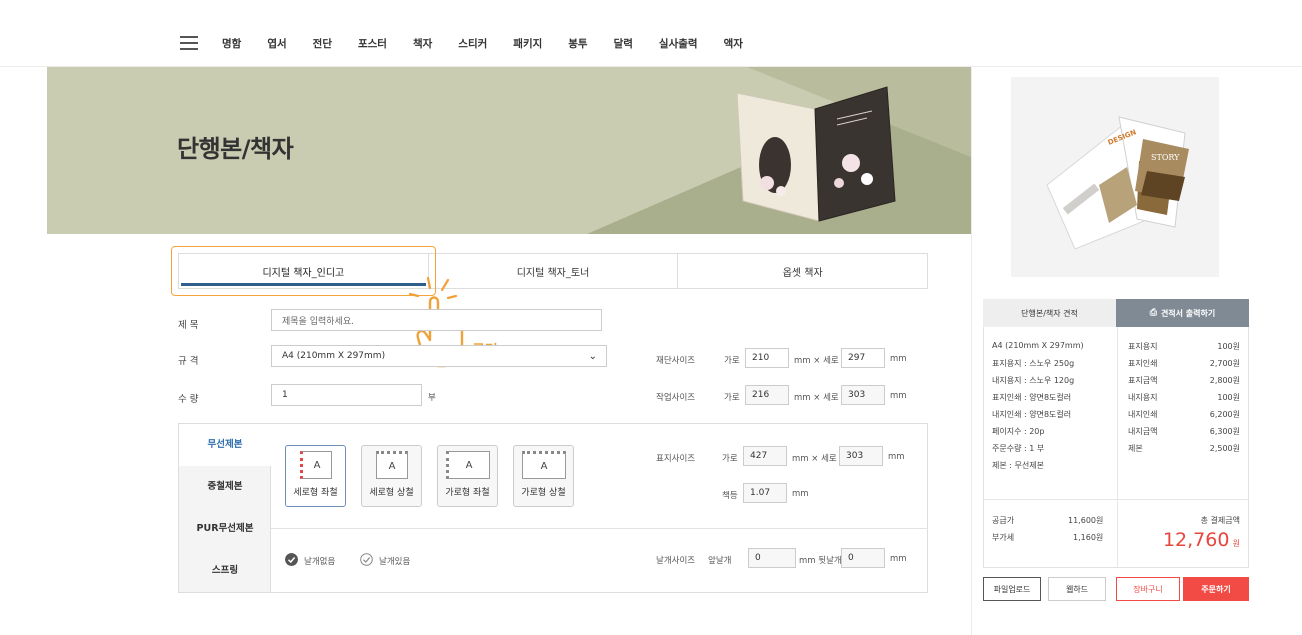  I want to click on hamburger-menu-icon, so click(189, 43).